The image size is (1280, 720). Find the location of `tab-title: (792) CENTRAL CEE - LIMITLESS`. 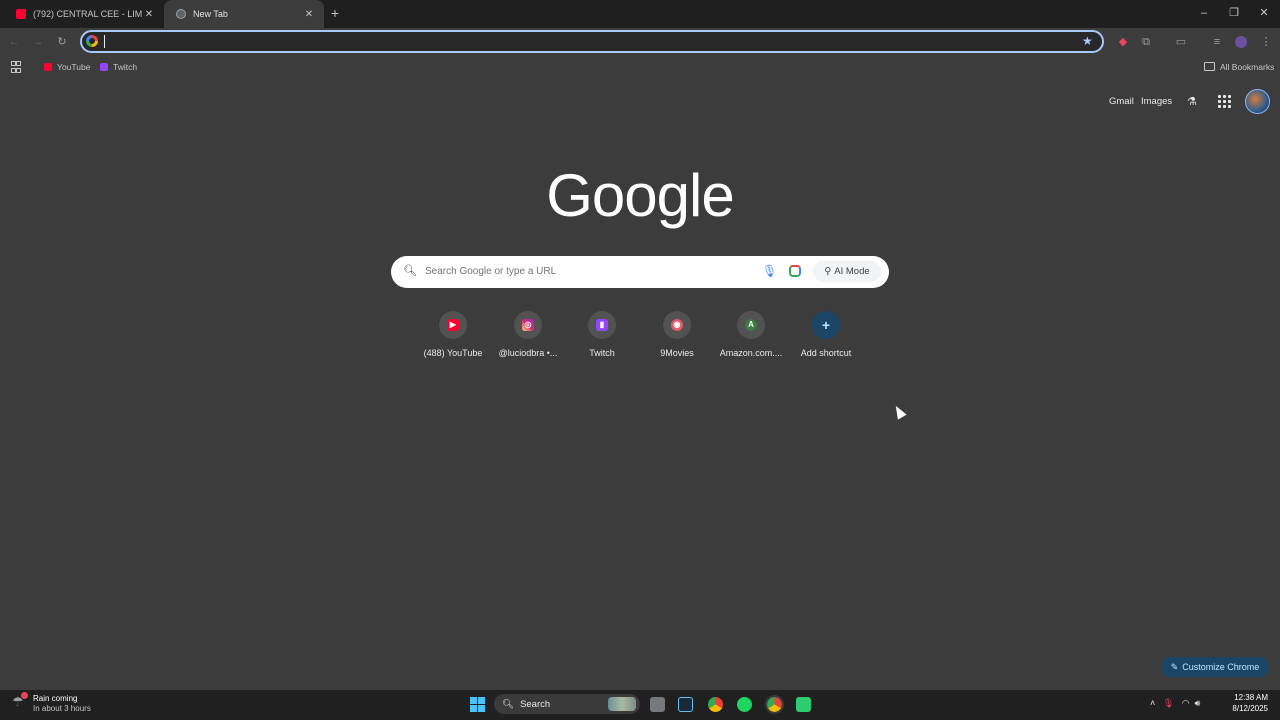

tab-title: (792) CENTRAL CEE - LIMITLESS is located at coordinates (87, 14).